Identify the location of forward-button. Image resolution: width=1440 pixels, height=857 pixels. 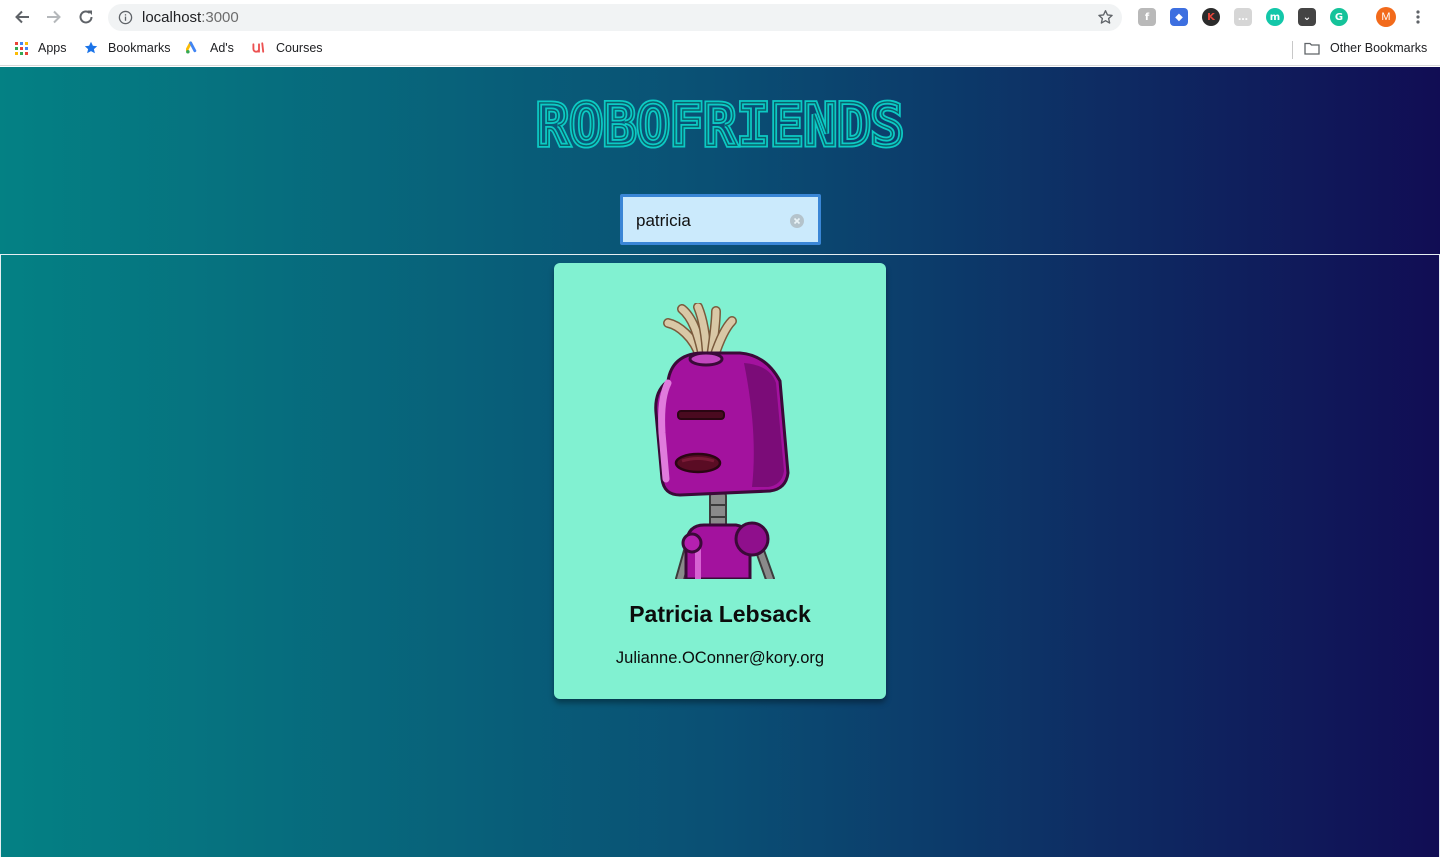
(54, 17).